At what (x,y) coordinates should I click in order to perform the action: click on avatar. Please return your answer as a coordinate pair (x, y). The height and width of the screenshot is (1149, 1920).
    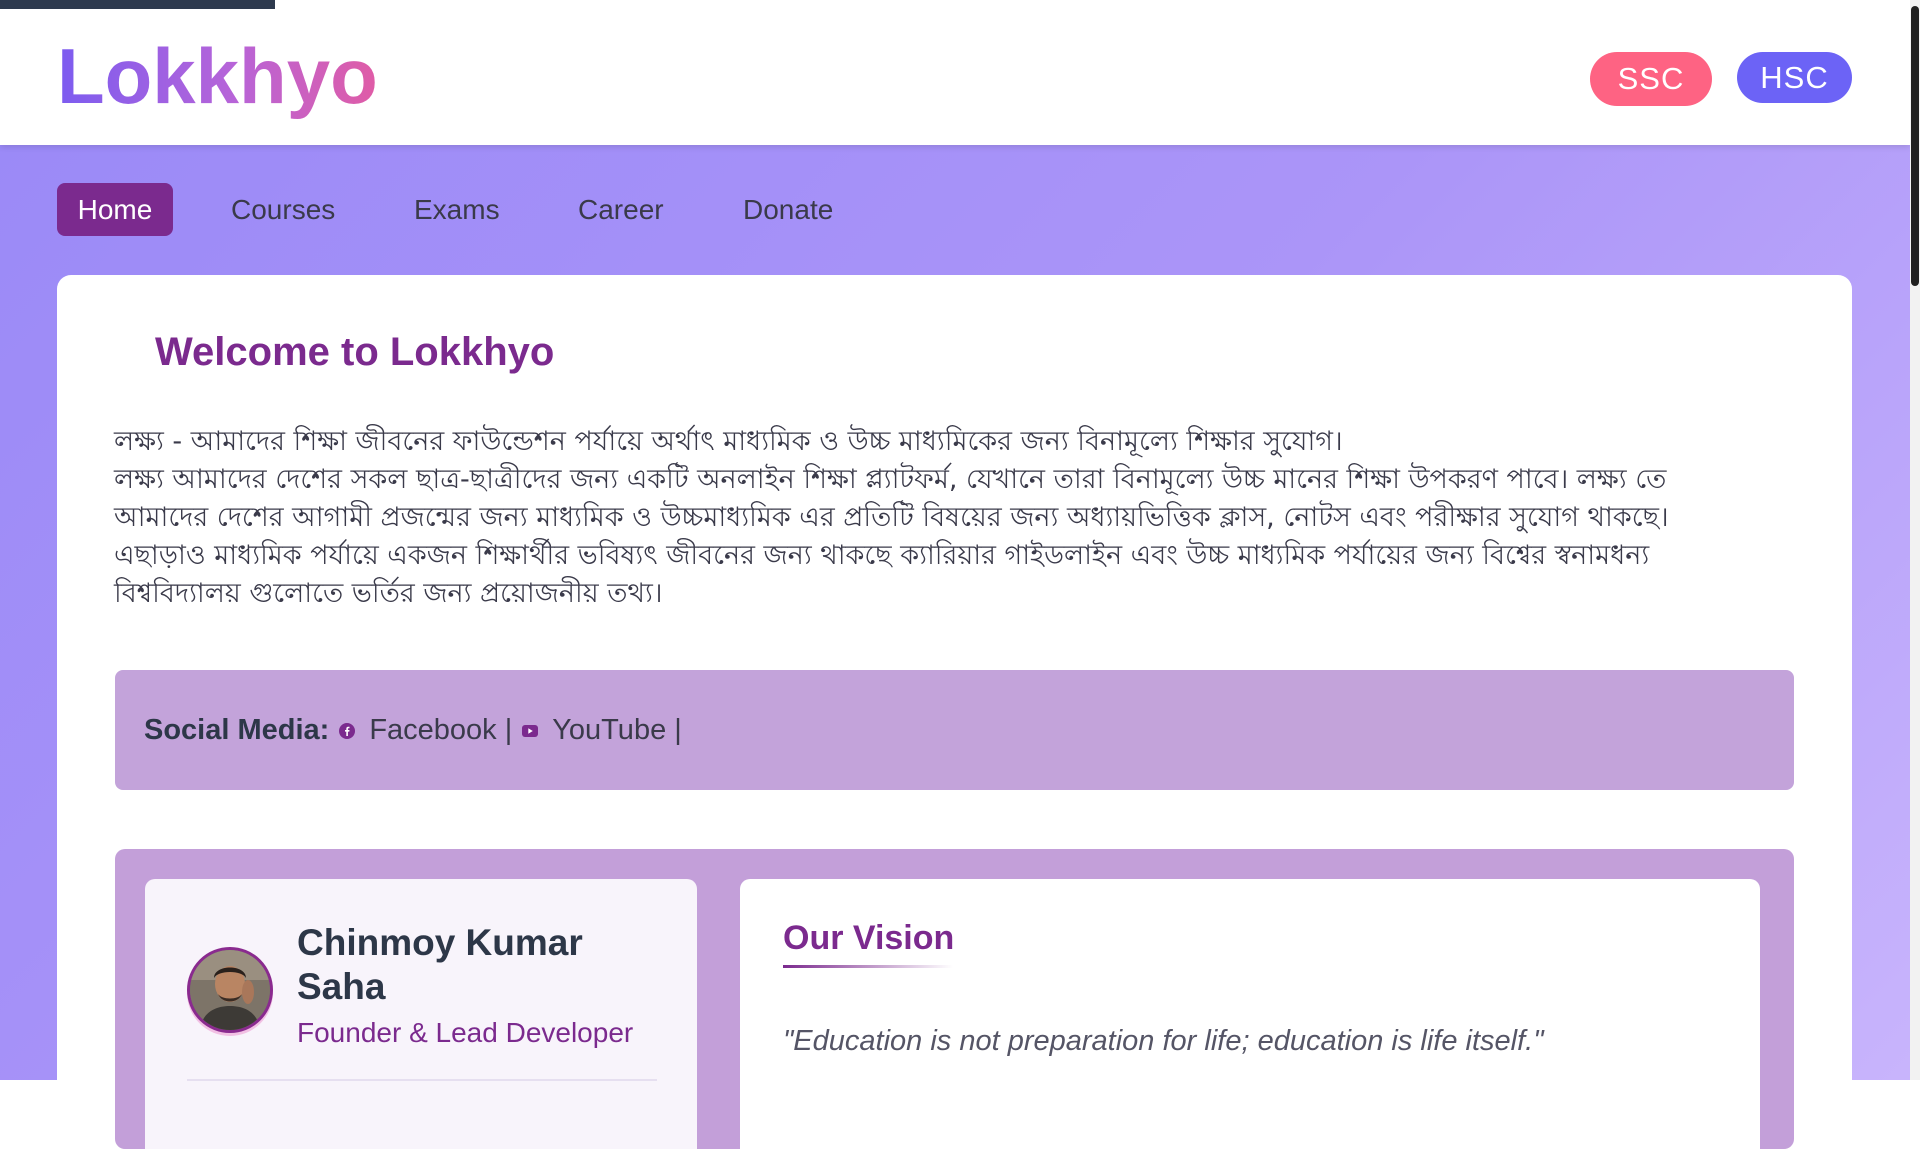
    Looking at the image, I should click on (230, 990).